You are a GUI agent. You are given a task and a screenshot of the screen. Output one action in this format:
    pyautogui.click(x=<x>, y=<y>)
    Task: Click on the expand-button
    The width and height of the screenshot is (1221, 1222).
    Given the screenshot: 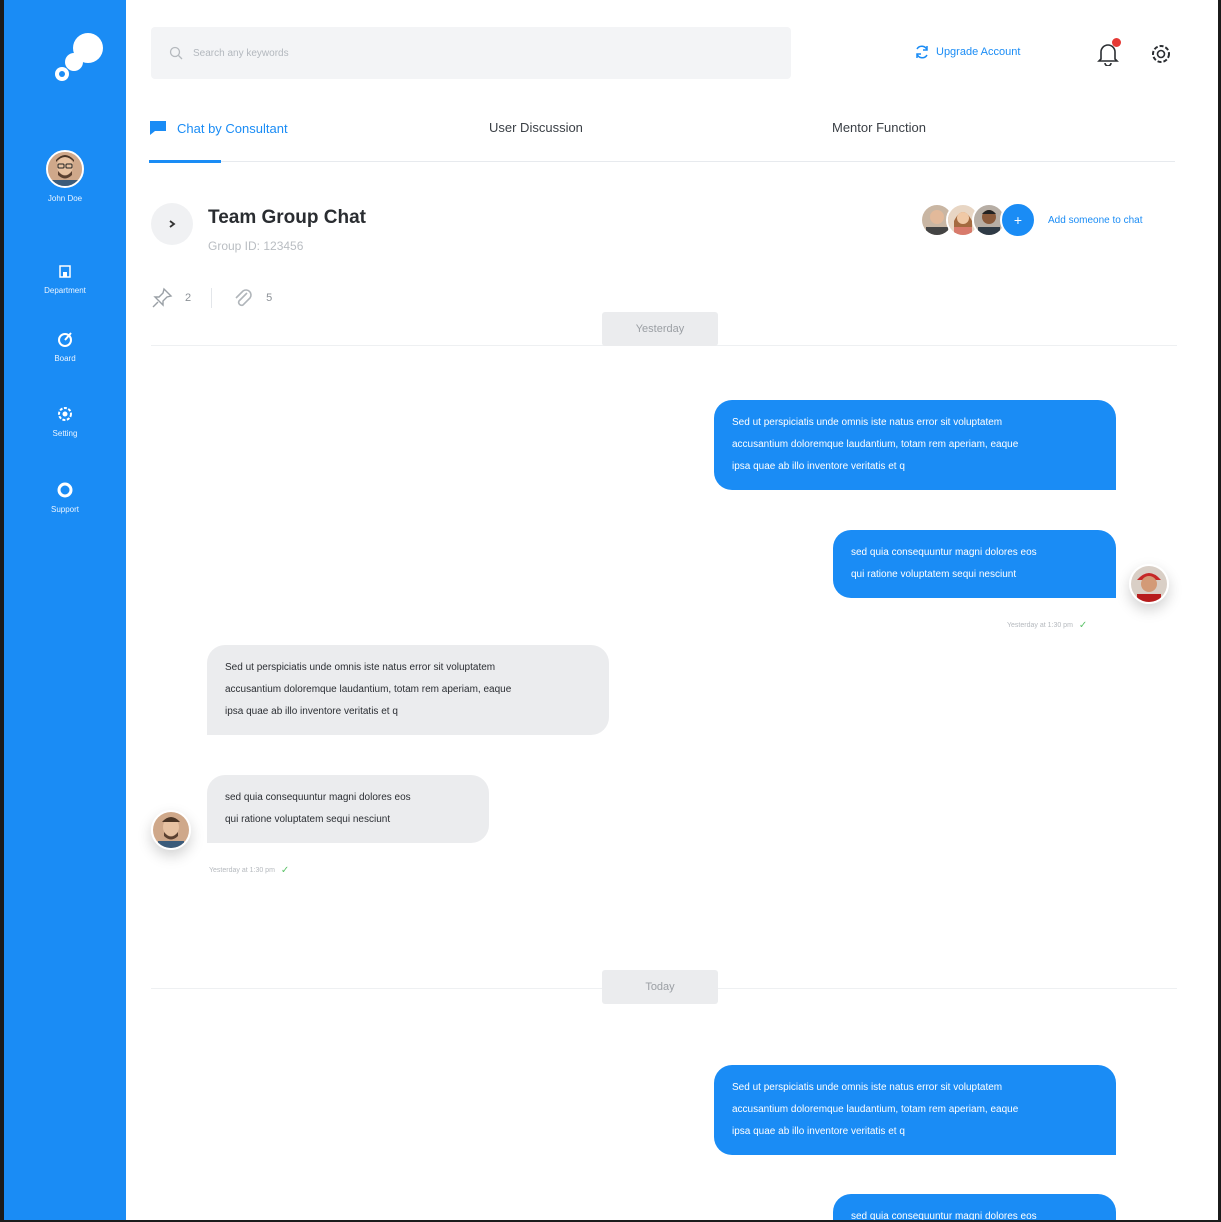 What is the action you would take?
    pyautogui.click(x=172, y=224)
    